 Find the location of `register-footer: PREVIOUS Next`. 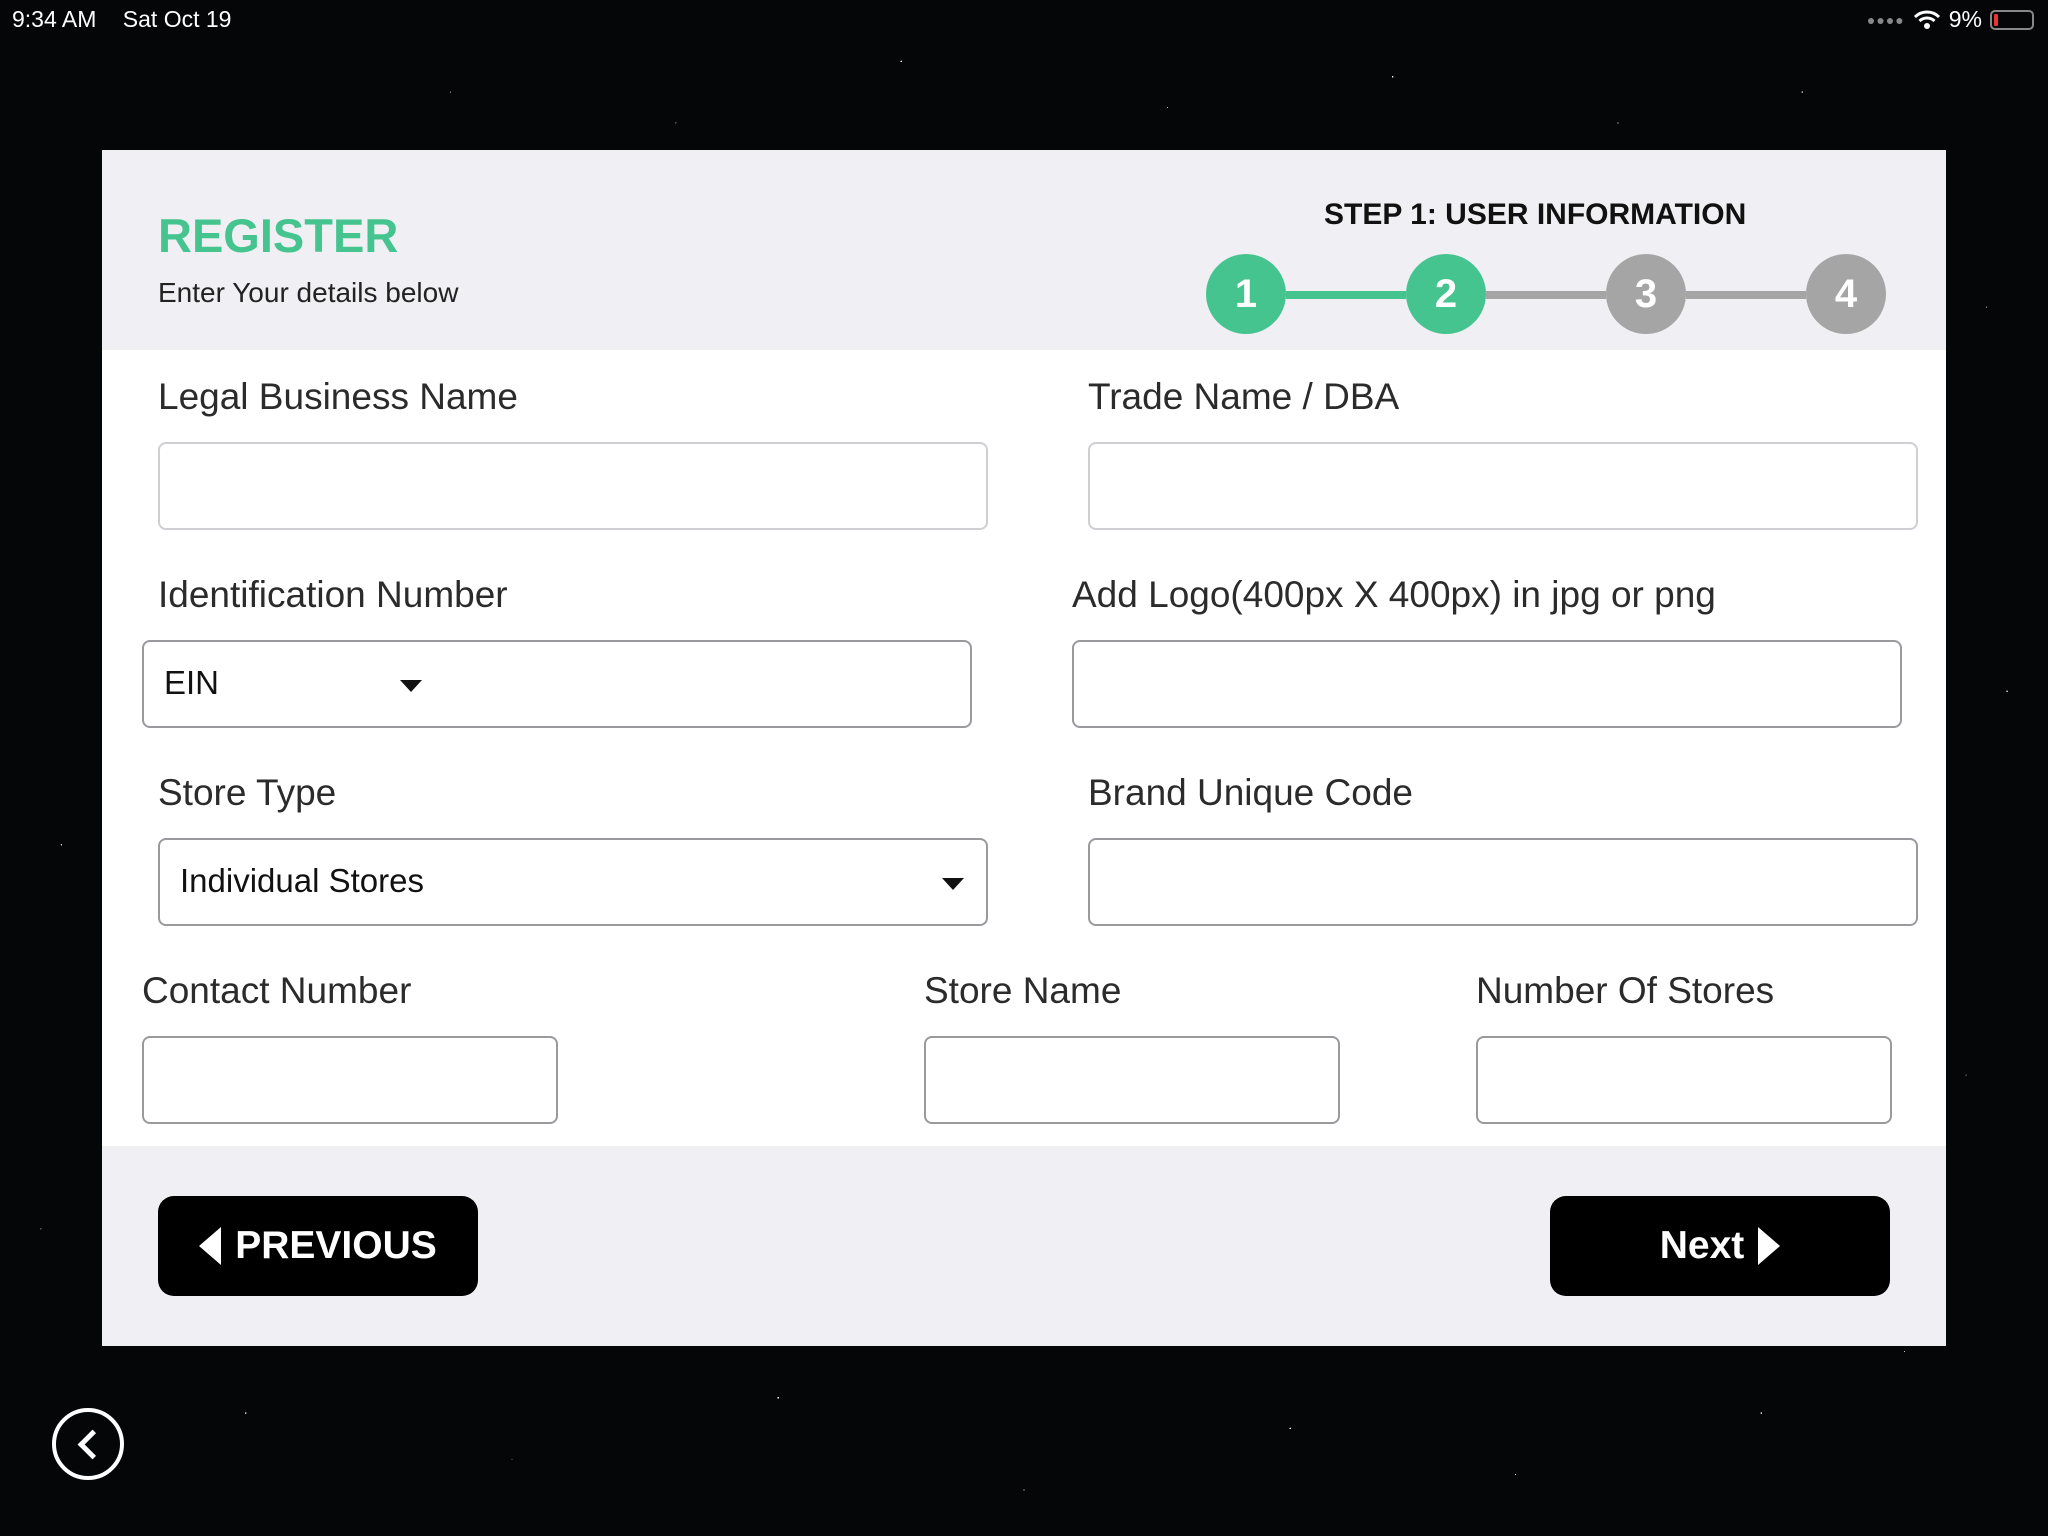

register-footer: PREVIOUS Next is located at coordinates (1024, 1246).